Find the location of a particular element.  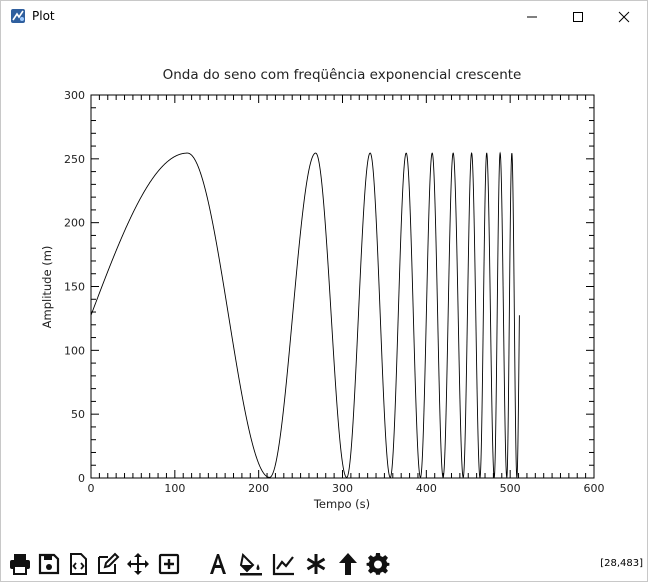

x-tick-label: 600 is located at coordinates (594, 488).